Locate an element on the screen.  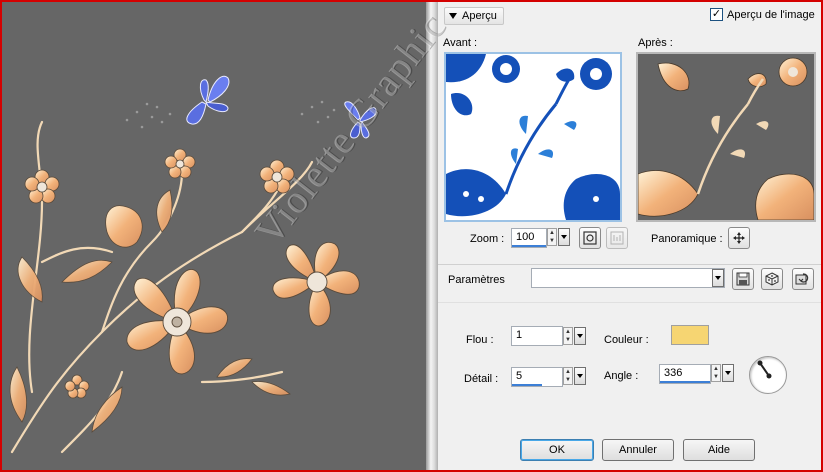
color-swatch is located at coordinates (690, 335).